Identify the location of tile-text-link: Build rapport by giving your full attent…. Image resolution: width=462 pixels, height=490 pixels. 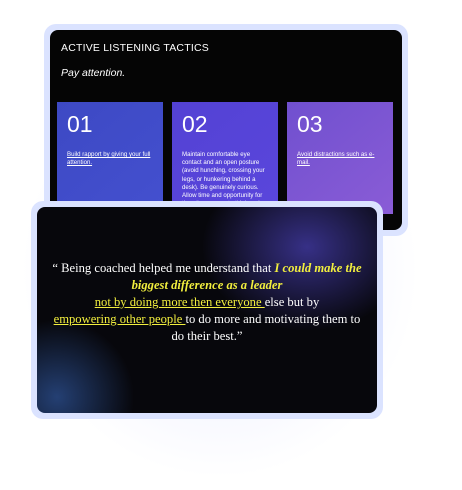
(110, 159).